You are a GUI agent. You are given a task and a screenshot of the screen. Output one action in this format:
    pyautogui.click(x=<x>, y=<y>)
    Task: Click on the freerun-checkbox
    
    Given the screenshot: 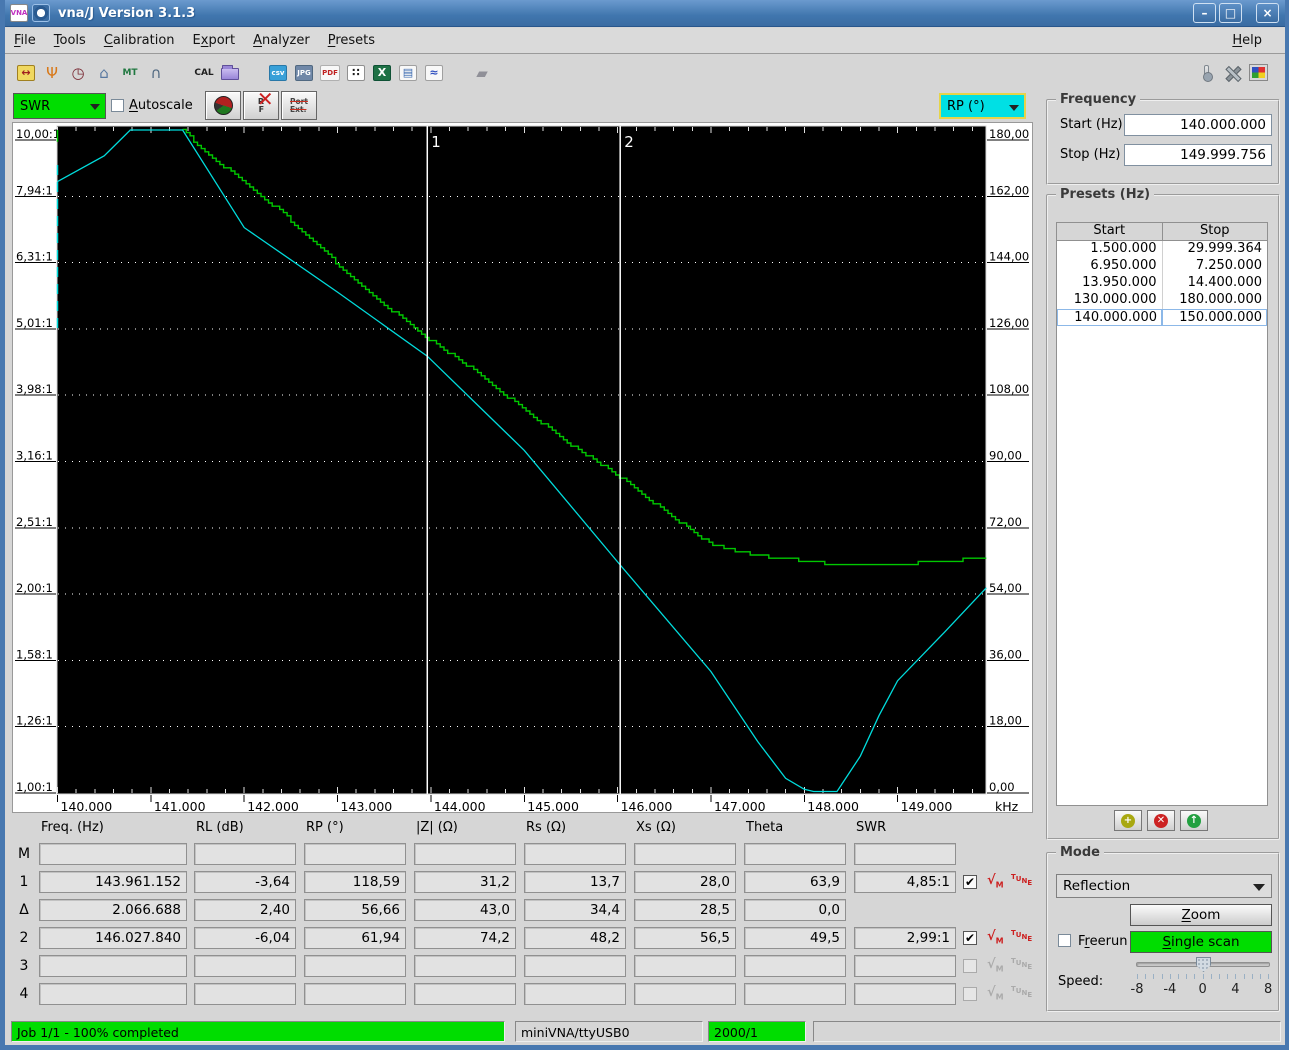 What is the action you would take?
    pyautogui.click(x=1064, y=940)
    